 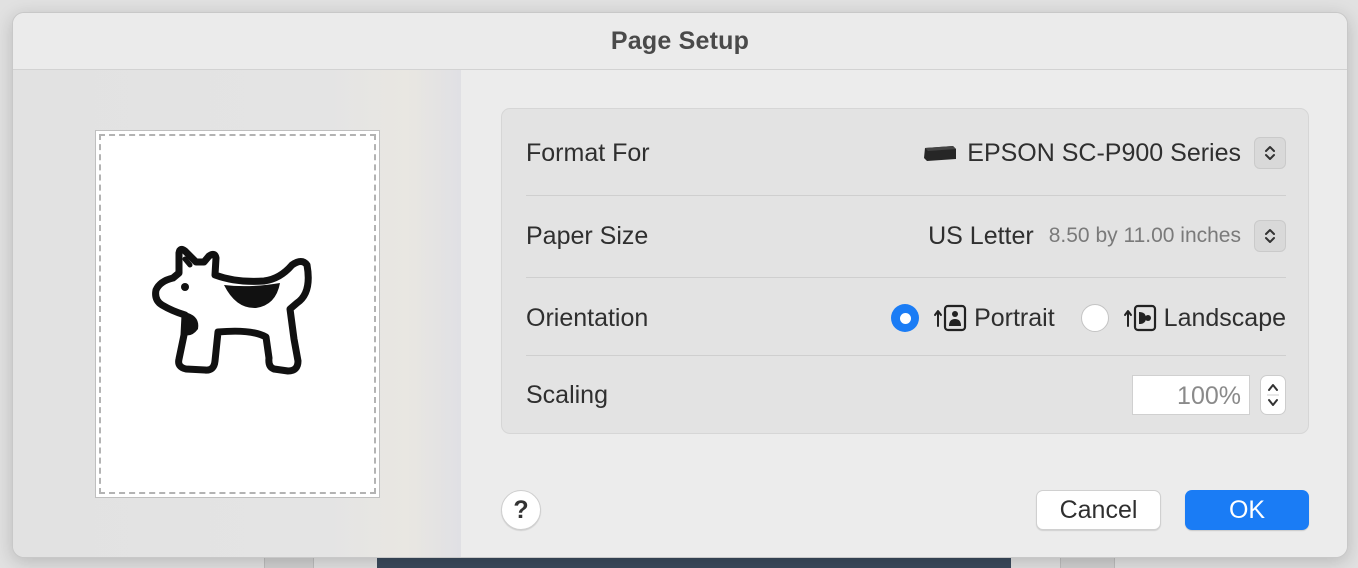 I want to click on portrait-radio, so click(x=905, y=318).